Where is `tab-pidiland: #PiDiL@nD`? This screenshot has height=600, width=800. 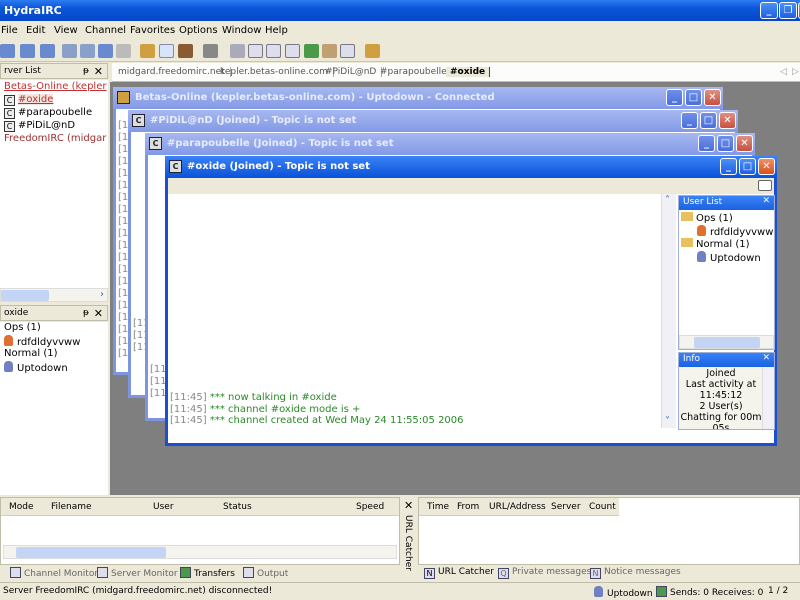 tab-pidiland: #PiDiL@nD is located at coordinates (354, 72).